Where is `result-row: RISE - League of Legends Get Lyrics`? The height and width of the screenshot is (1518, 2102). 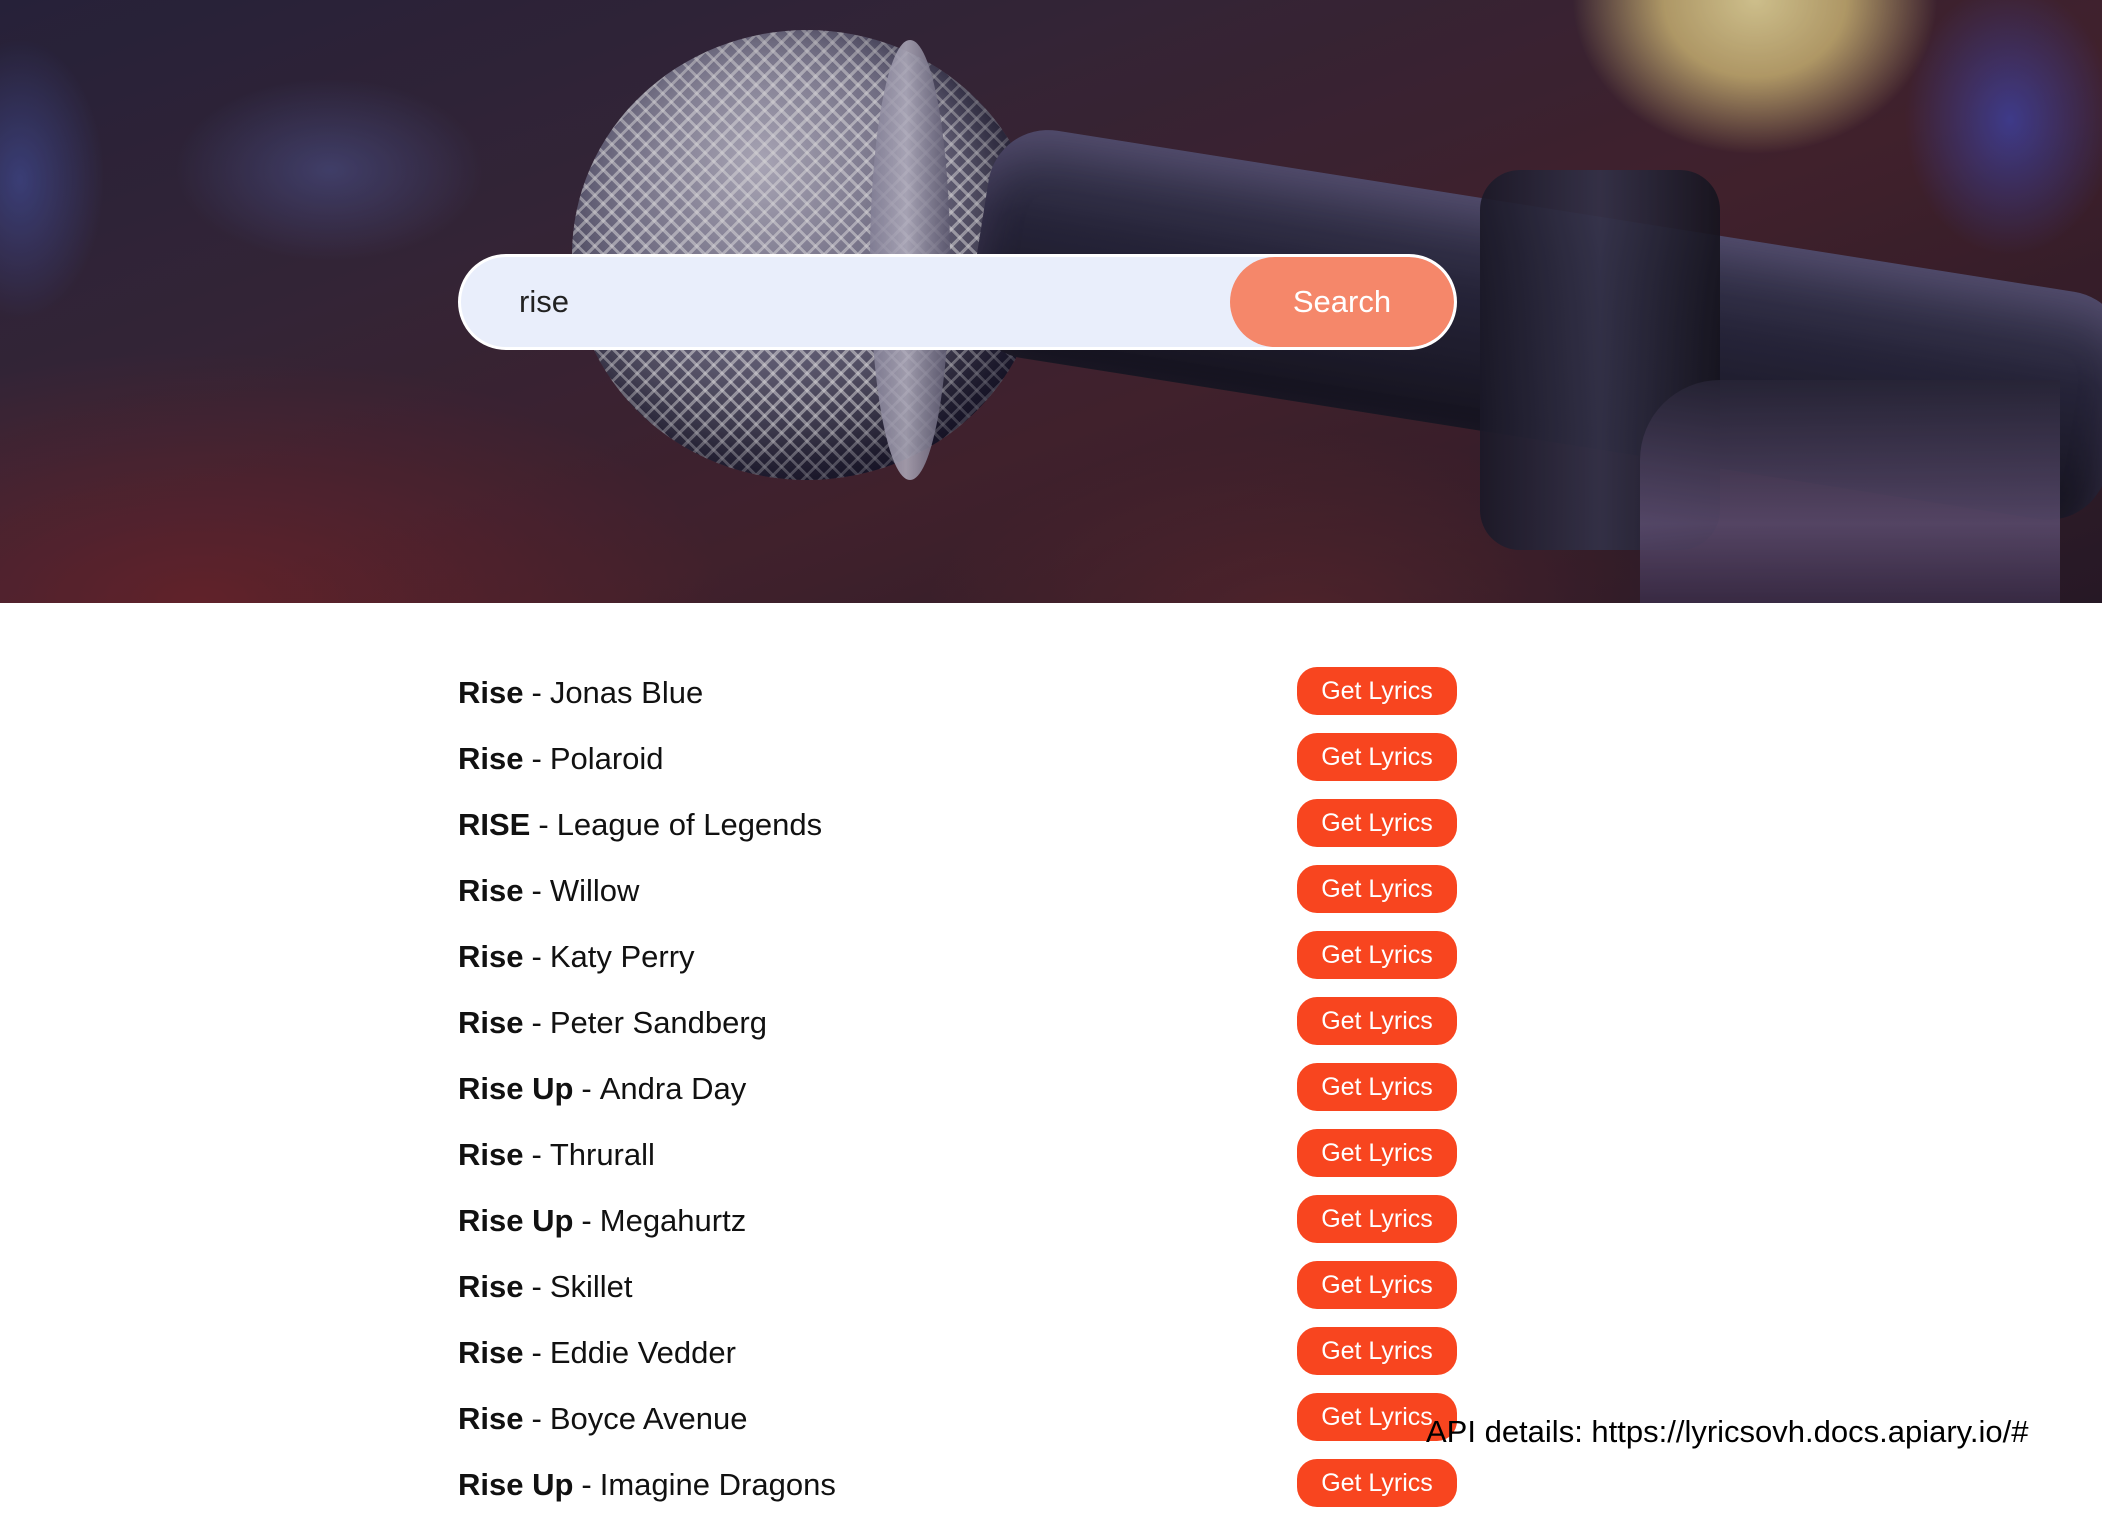
result-row: RISE - League of Legends Get Lyrics is located at coordinates (957, 825).